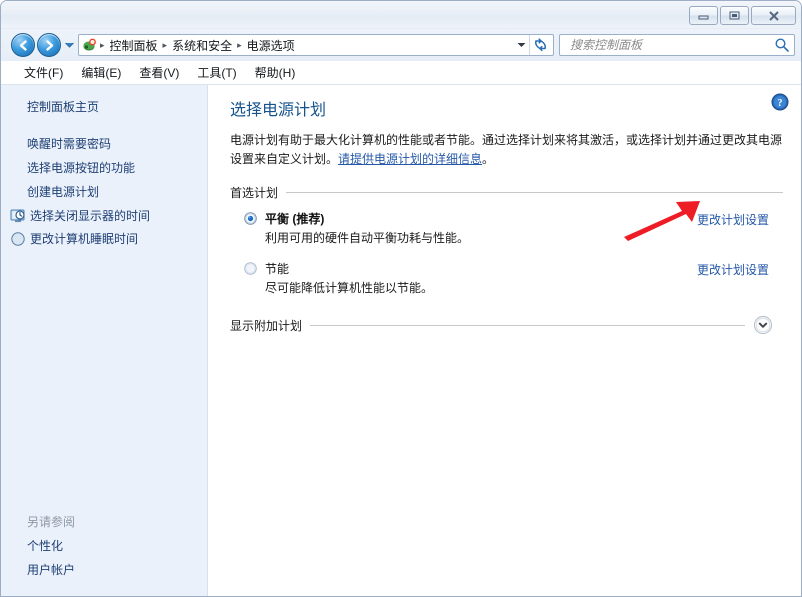 The image size is (802, 597). What do you see at coordinates (202, 45) in the screenshot?
I see `breadcrumb-item-system-and-security: 系统和安全` at bounding box center [202, 45].